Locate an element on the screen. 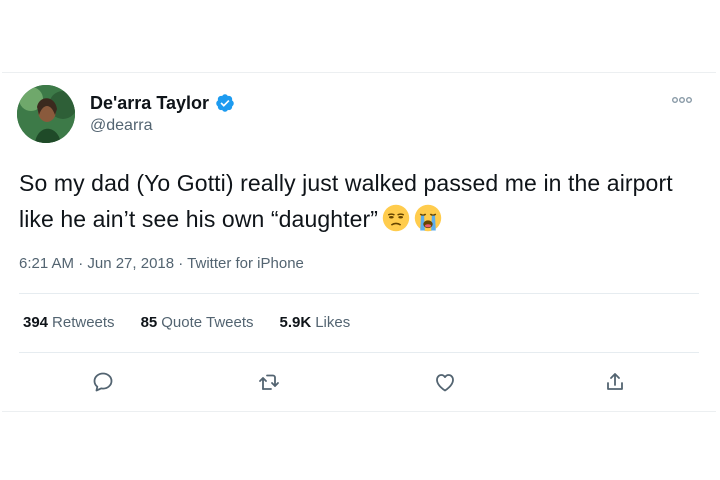  like-icon is located at coordinates (445, 383).